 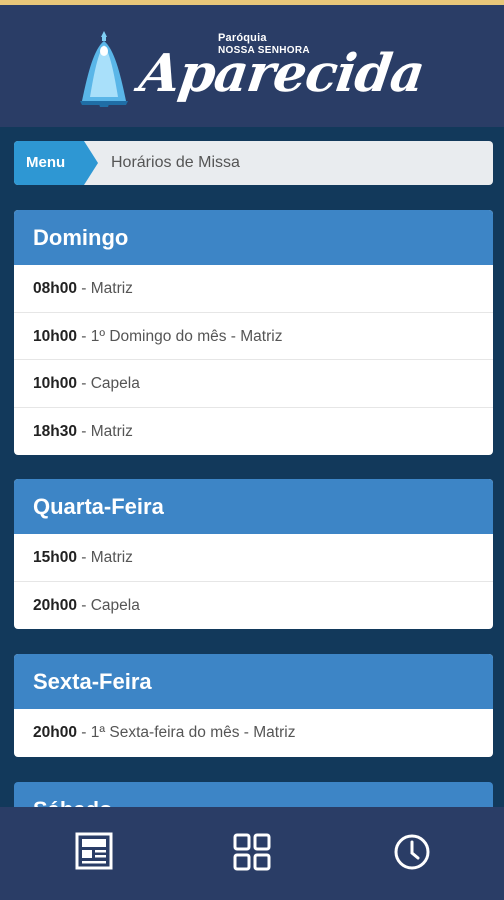 I want to click on mass-location: - 1º Domingo do mês - Matriz, so click(x=179, y=336).